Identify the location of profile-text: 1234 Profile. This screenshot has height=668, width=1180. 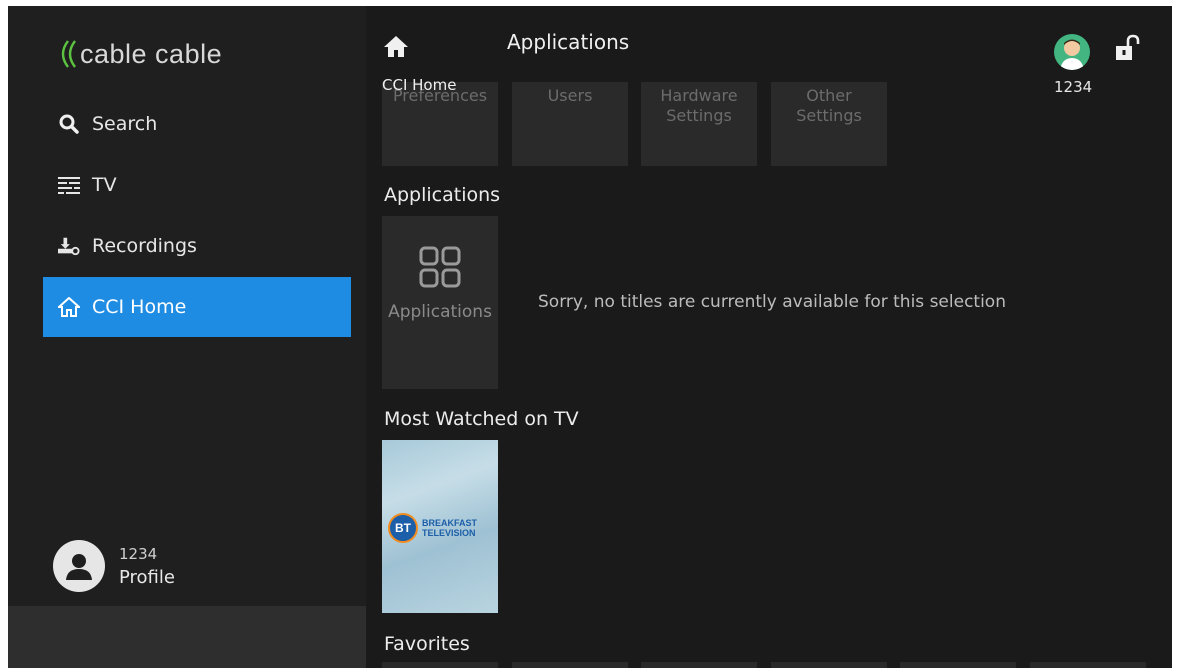
(147, 566).